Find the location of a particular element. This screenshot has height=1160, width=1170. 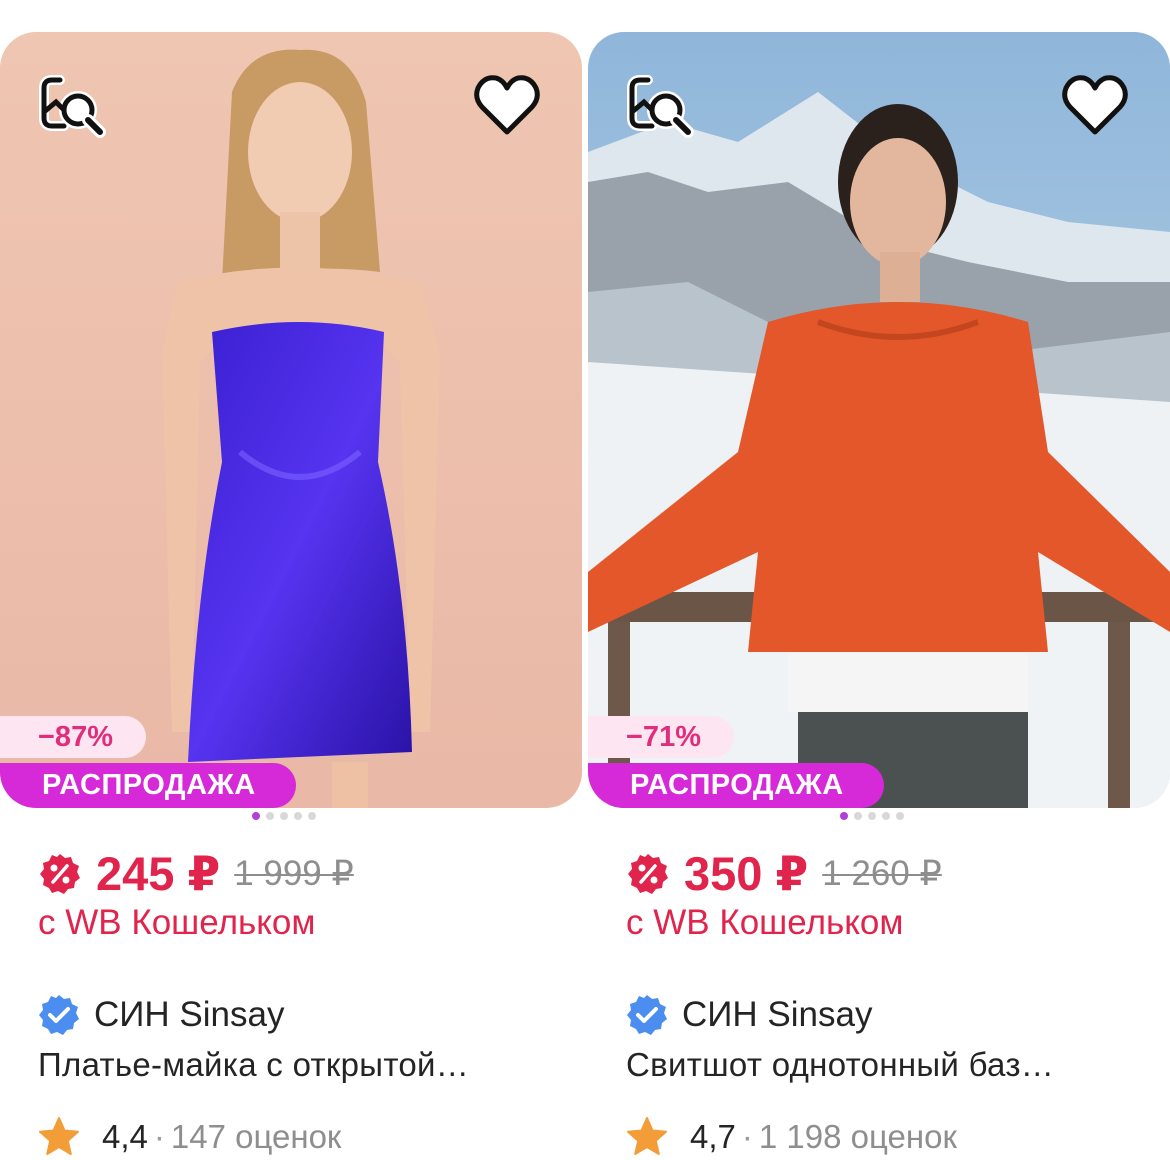

price-row: 245 ₽ 1 999 ₽ is located at coordinates (196, 874).